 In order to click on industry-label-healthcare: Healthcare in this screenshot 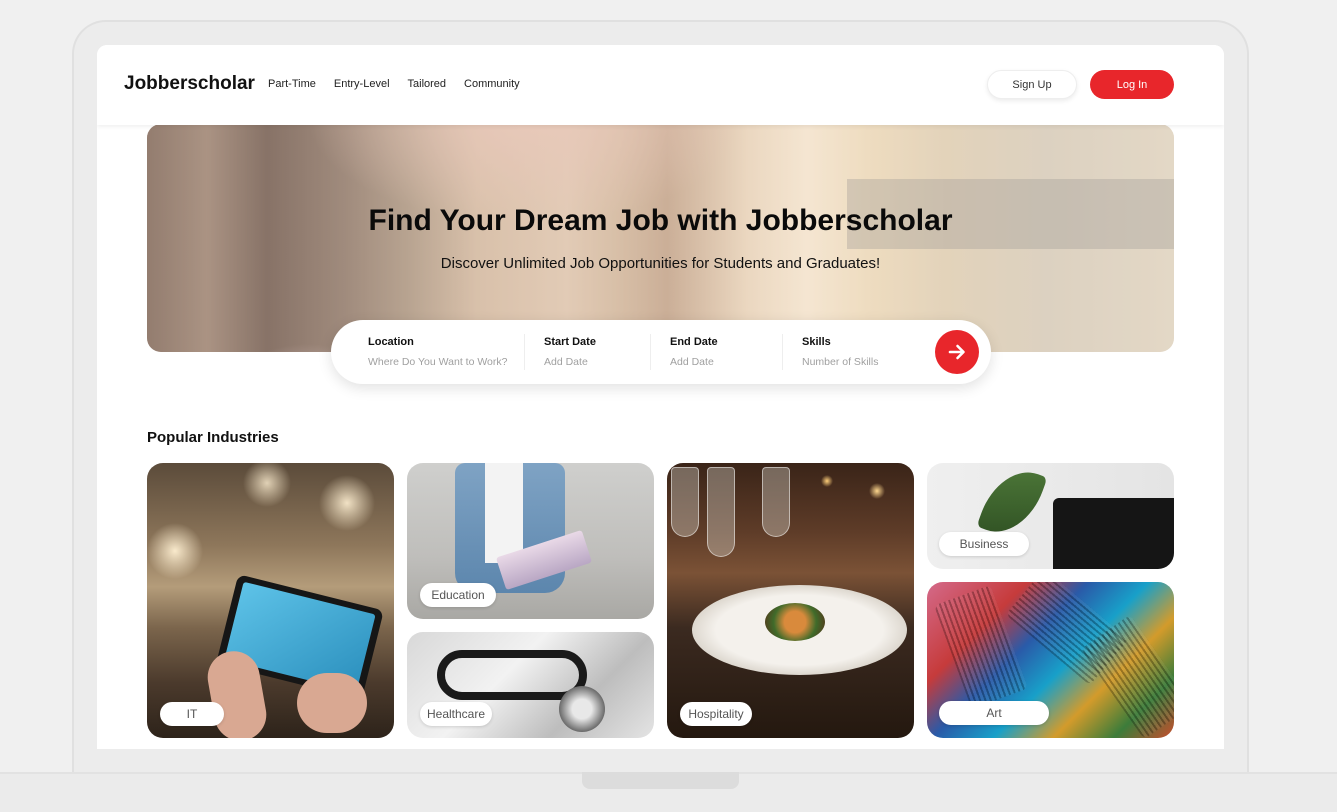, I will do `click(456, 714)`.